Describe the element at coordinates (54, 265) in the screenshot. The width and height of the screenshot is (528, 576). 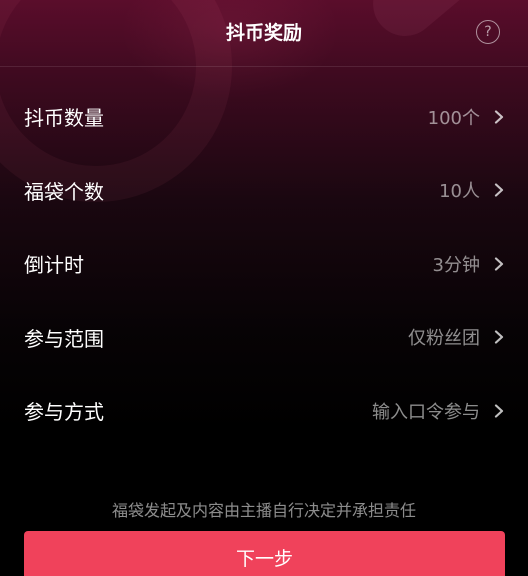
I see `setting-label: 倒计时` at that location.